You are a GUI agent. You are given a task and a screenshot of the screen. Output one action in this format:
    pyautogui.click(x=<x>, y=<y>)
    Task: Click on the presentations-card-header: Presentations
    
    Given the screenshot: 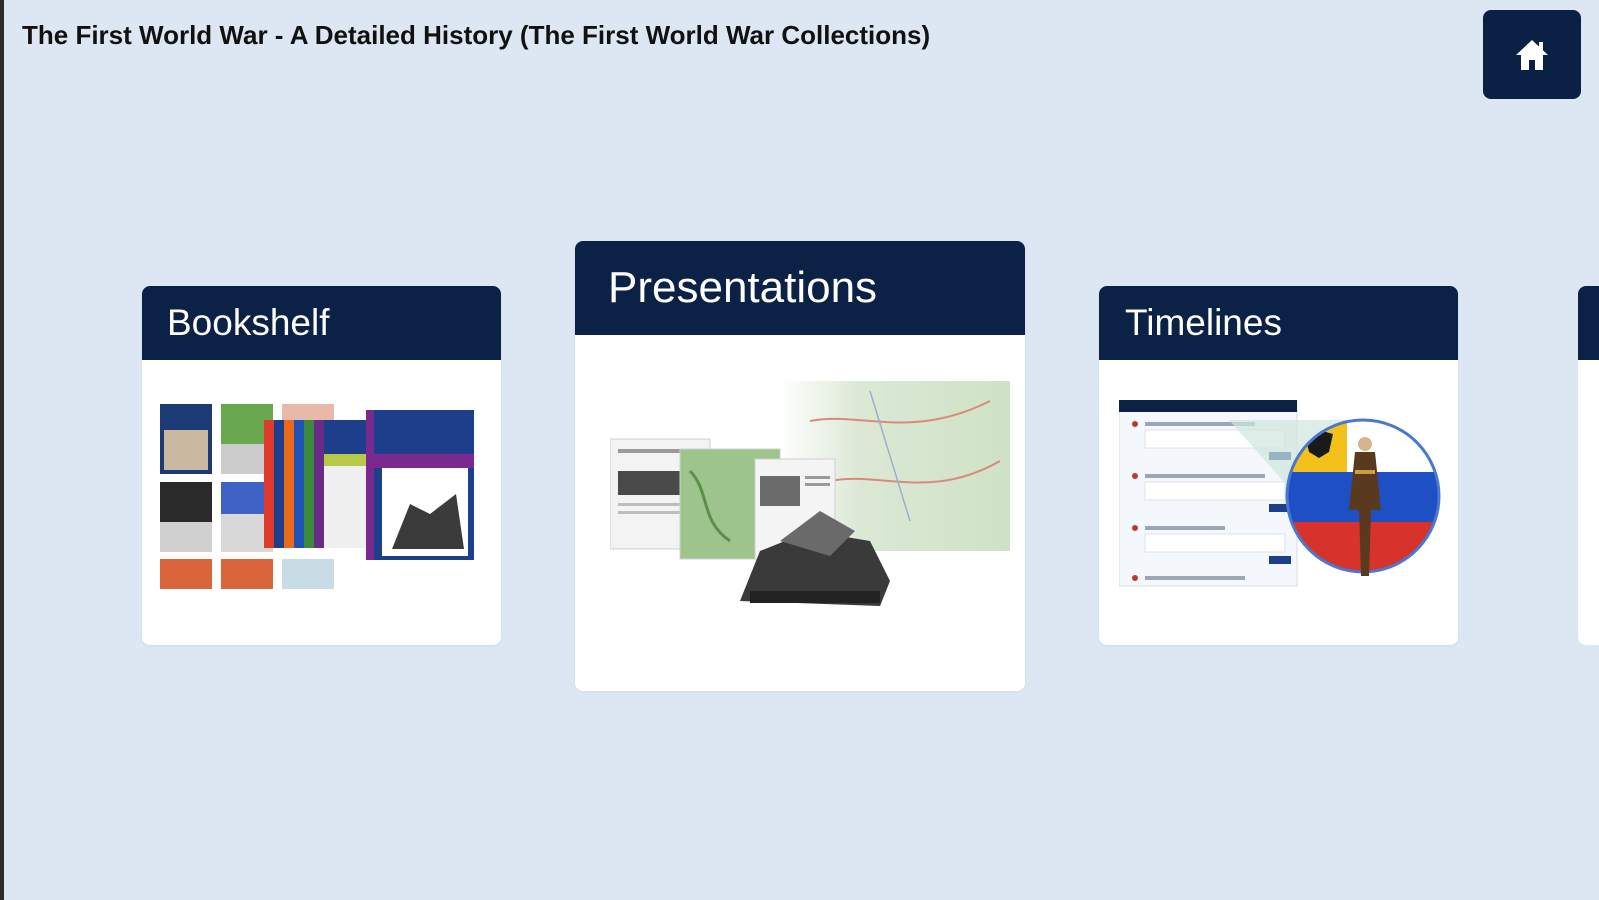 What is the action you would take?
    pyautogui.click(x=800, y=288)
    